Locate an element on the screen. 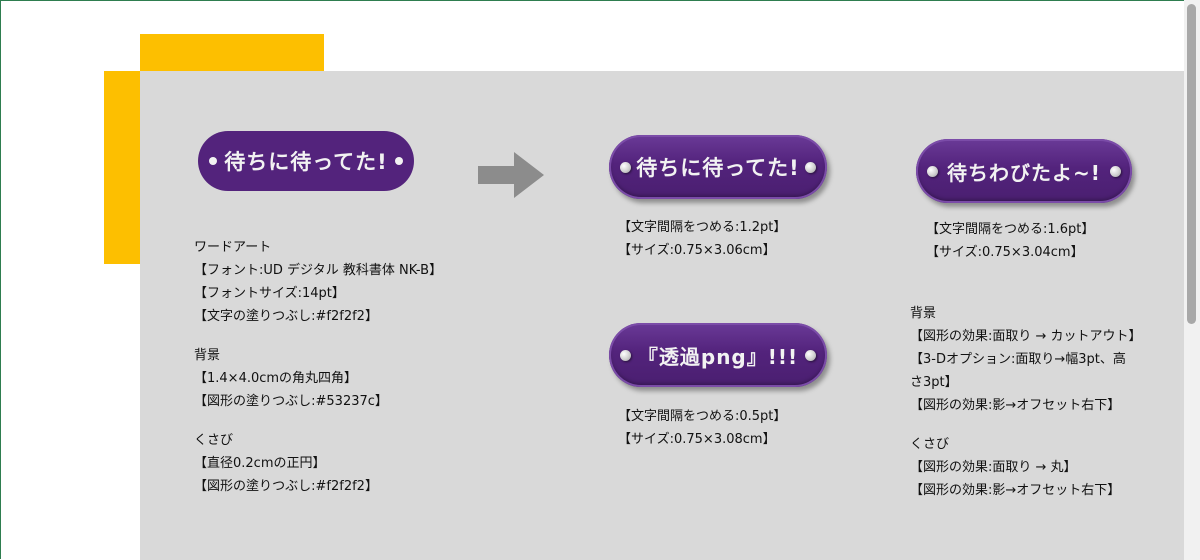 This screenshot has height=560, width=1200. background-shape-note: 【1.4×4.0cmの角丸四角】 is located at coordinates (276, 378).